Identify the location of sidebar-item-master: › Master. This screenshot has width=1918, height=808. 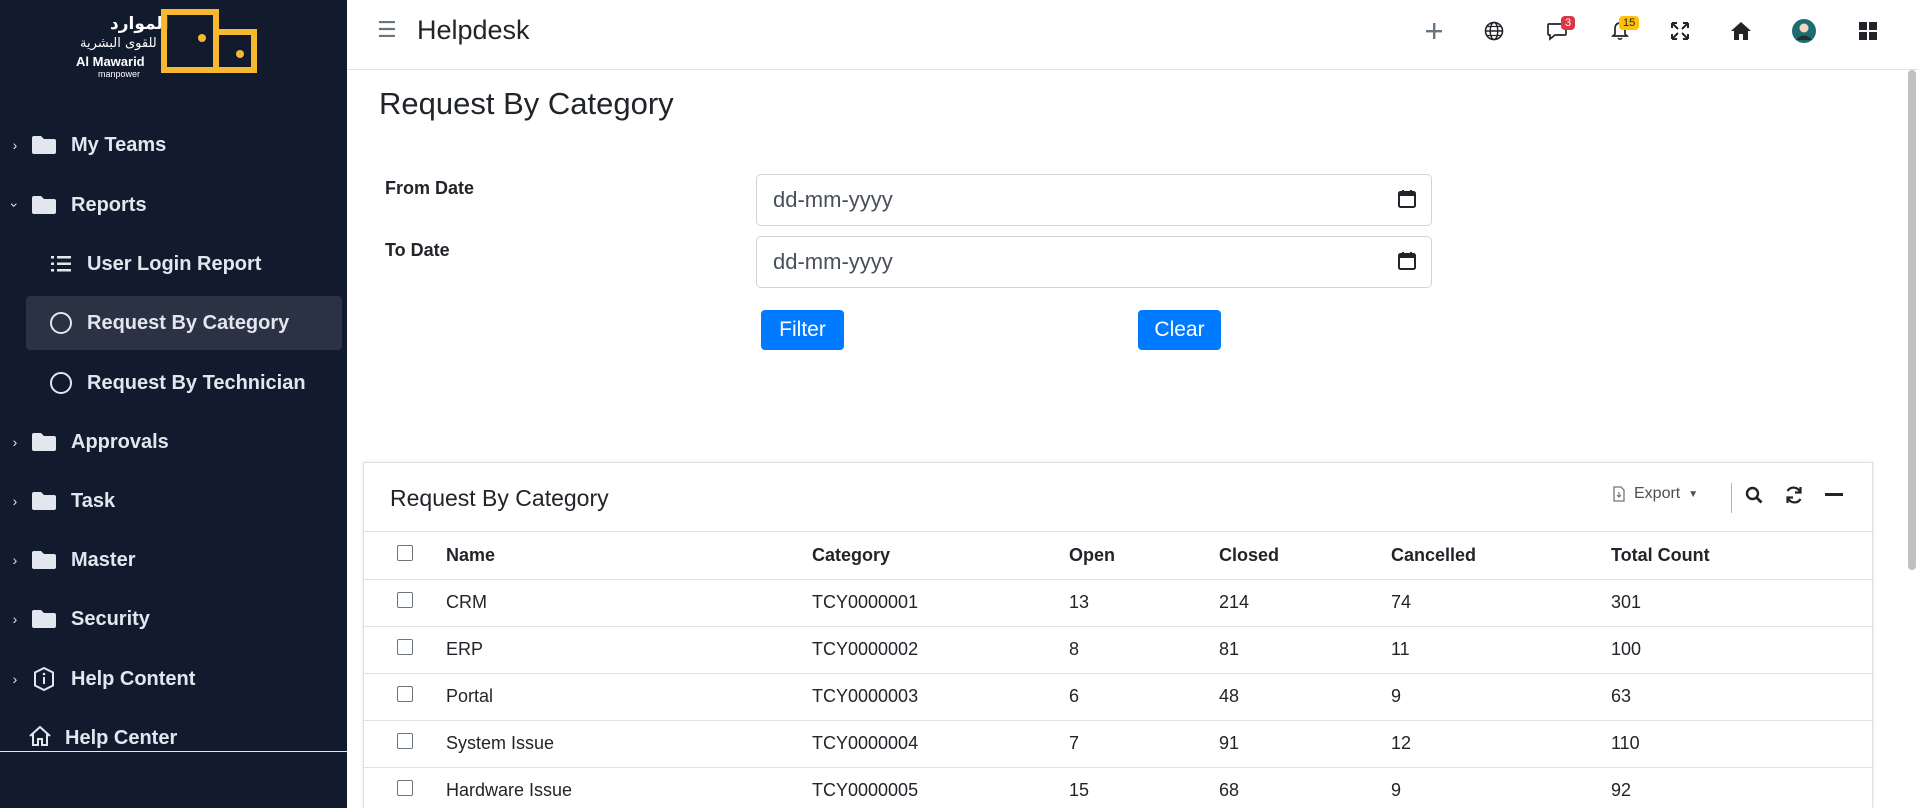
(173, 560).